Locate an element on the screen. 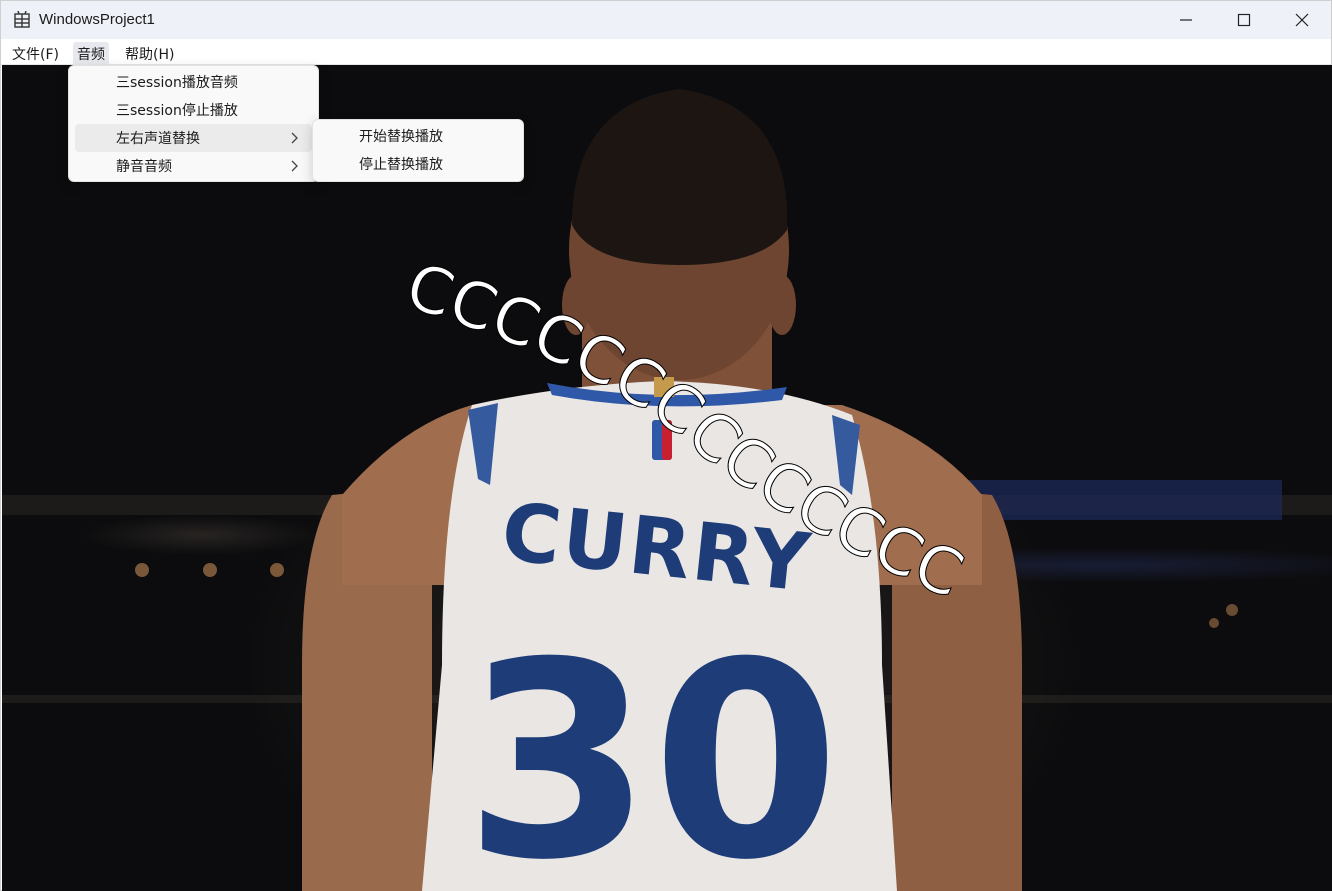 This screenshot has height=891, width=1332. channel-swap-submenu: 开始替换播放 停止替换播放 is located at coordinates (418, 150).